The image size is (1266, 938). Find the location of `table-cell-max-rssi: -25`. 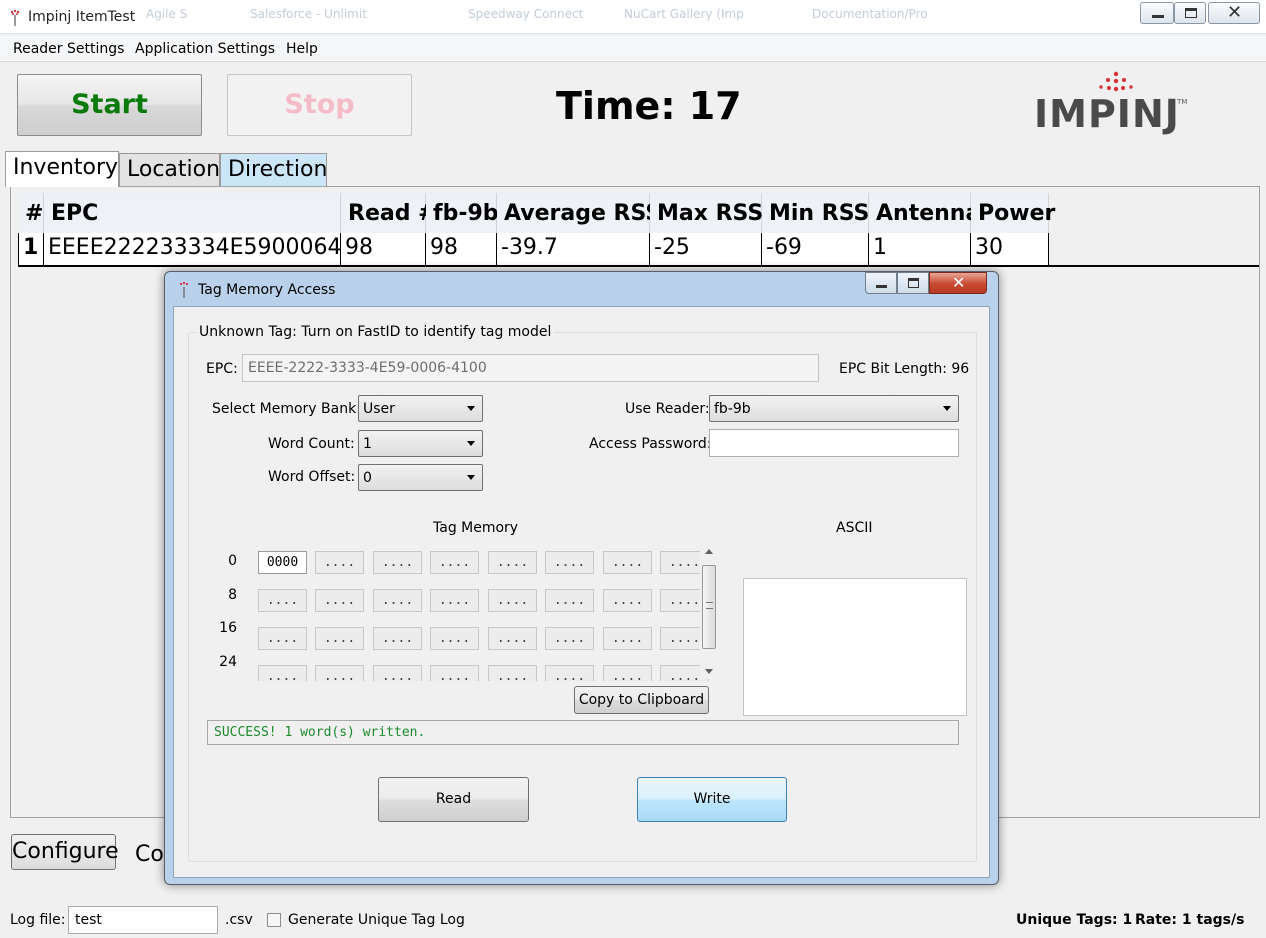

table-cell-max-rssi: -25 is located at coordinates (706, 249).